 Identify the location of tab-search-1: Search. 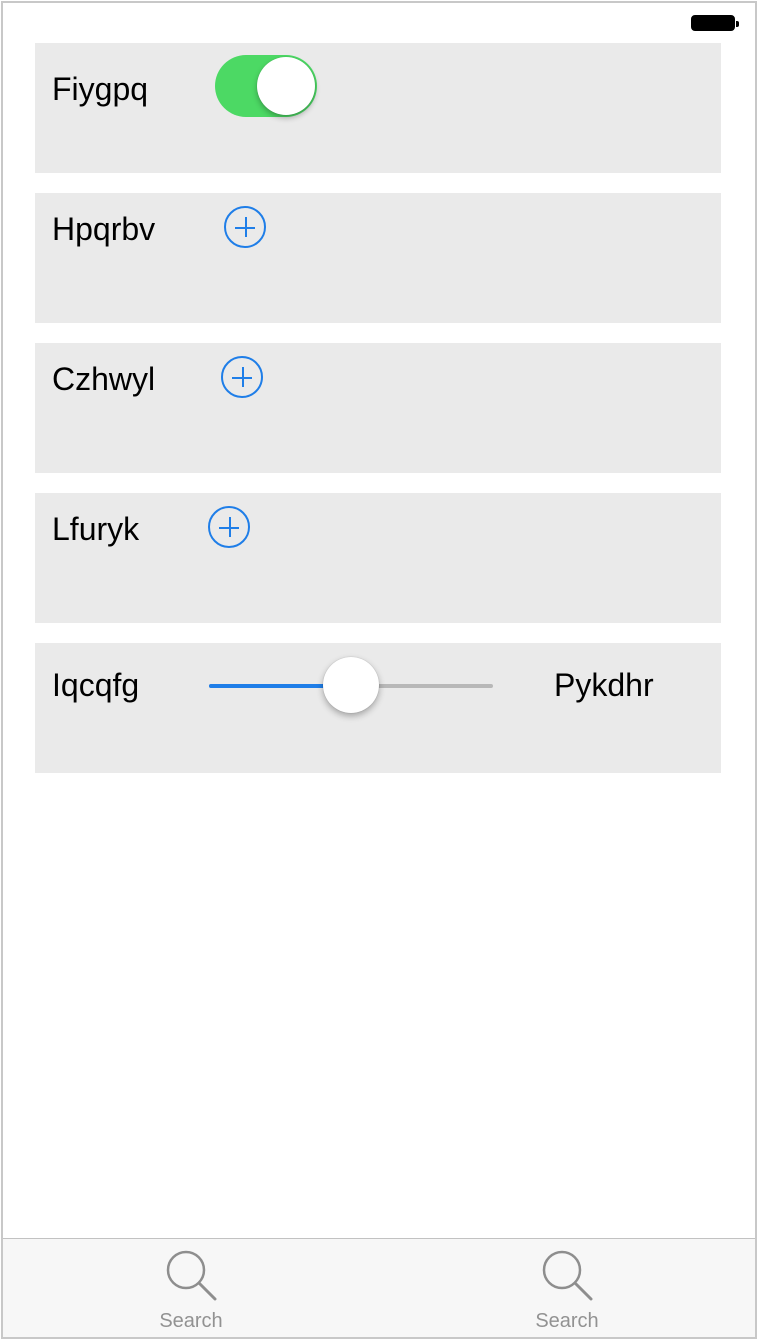
(191, 1288).